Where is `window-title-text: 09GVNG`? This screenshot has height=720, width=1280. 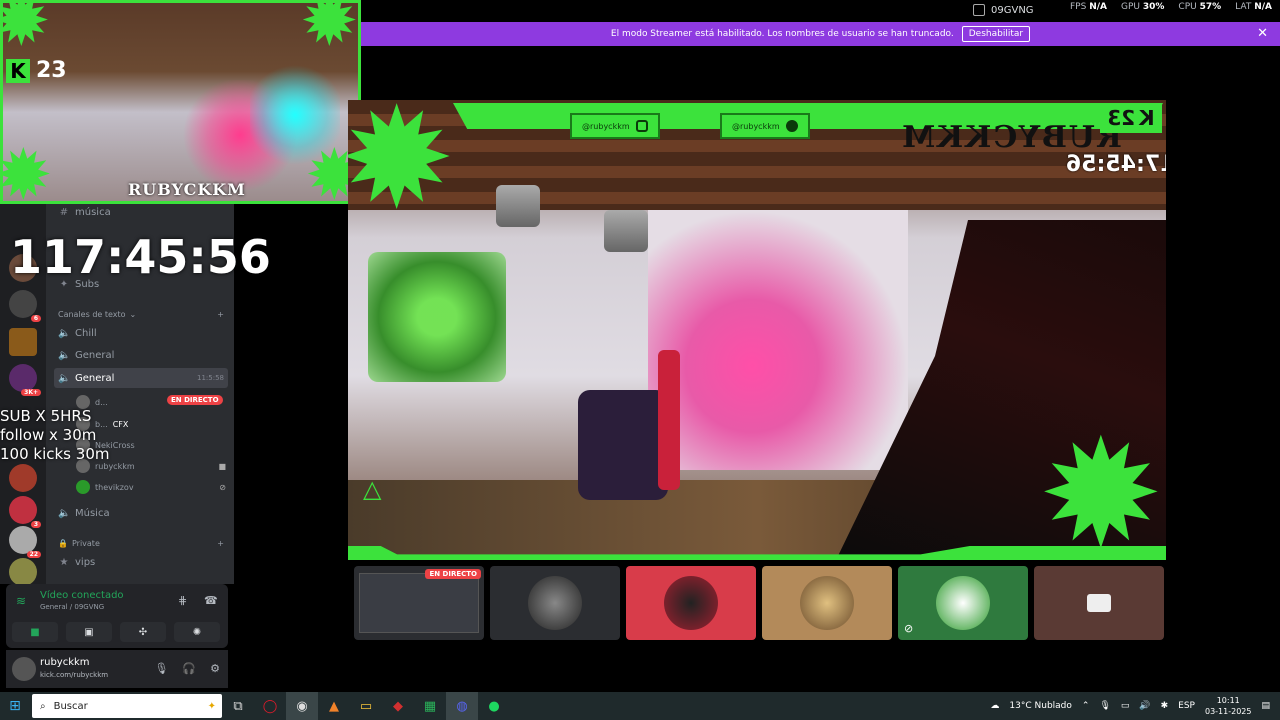
window-title-text: 09GVNG is located at coordinates (1012, 10).